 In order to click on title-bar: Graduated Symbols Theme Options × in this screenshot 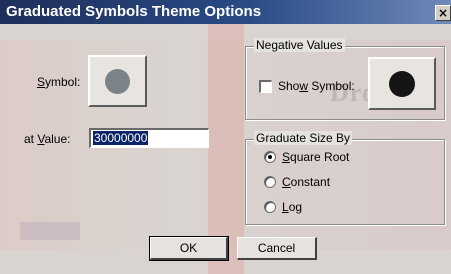, I will do `click(225, 12)`.